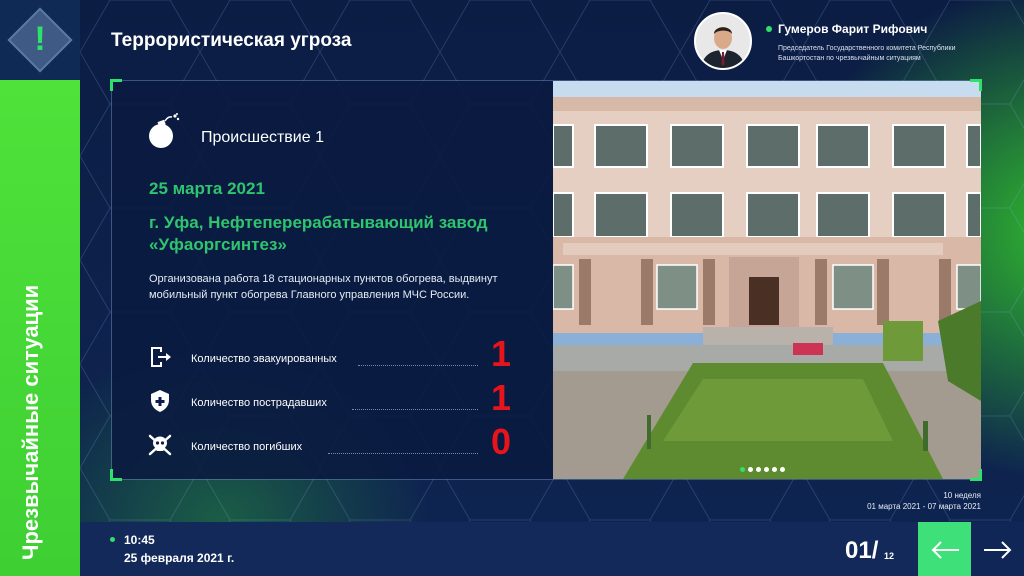  What do you see at coordinates (889, 556) in the screenshot?
I see `page-total: 12` at bounding box center [889, 556].